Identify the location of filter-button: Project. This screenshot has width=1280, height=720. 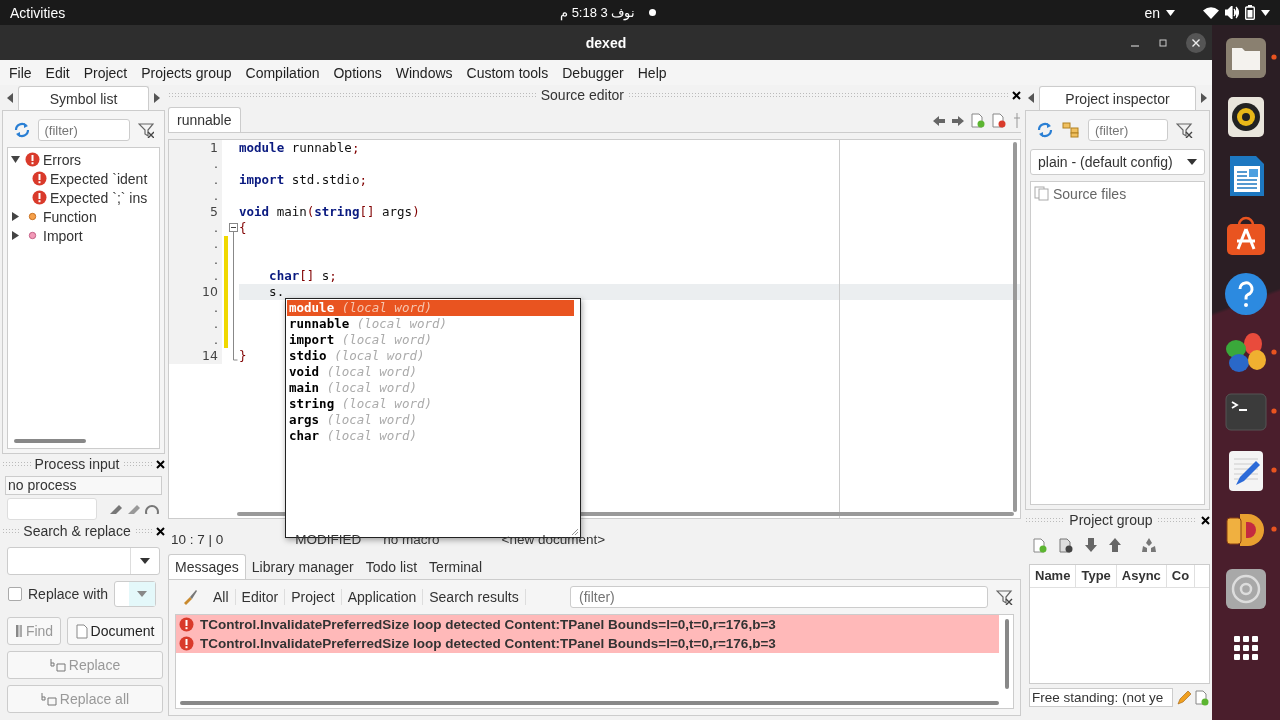
(313, 597).